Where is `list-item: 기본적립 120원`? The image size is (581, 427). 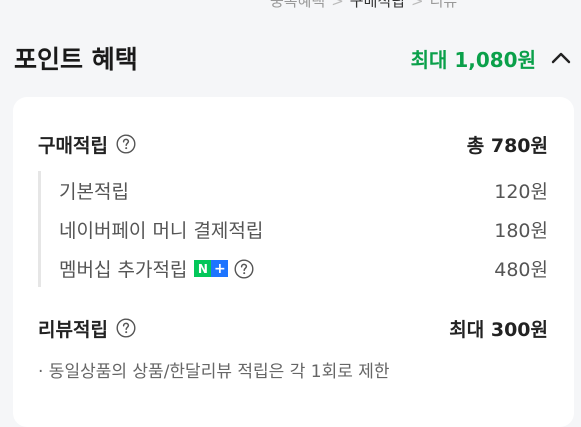
list-item: 기본적립 120원 is located at coordinates (294, 190).